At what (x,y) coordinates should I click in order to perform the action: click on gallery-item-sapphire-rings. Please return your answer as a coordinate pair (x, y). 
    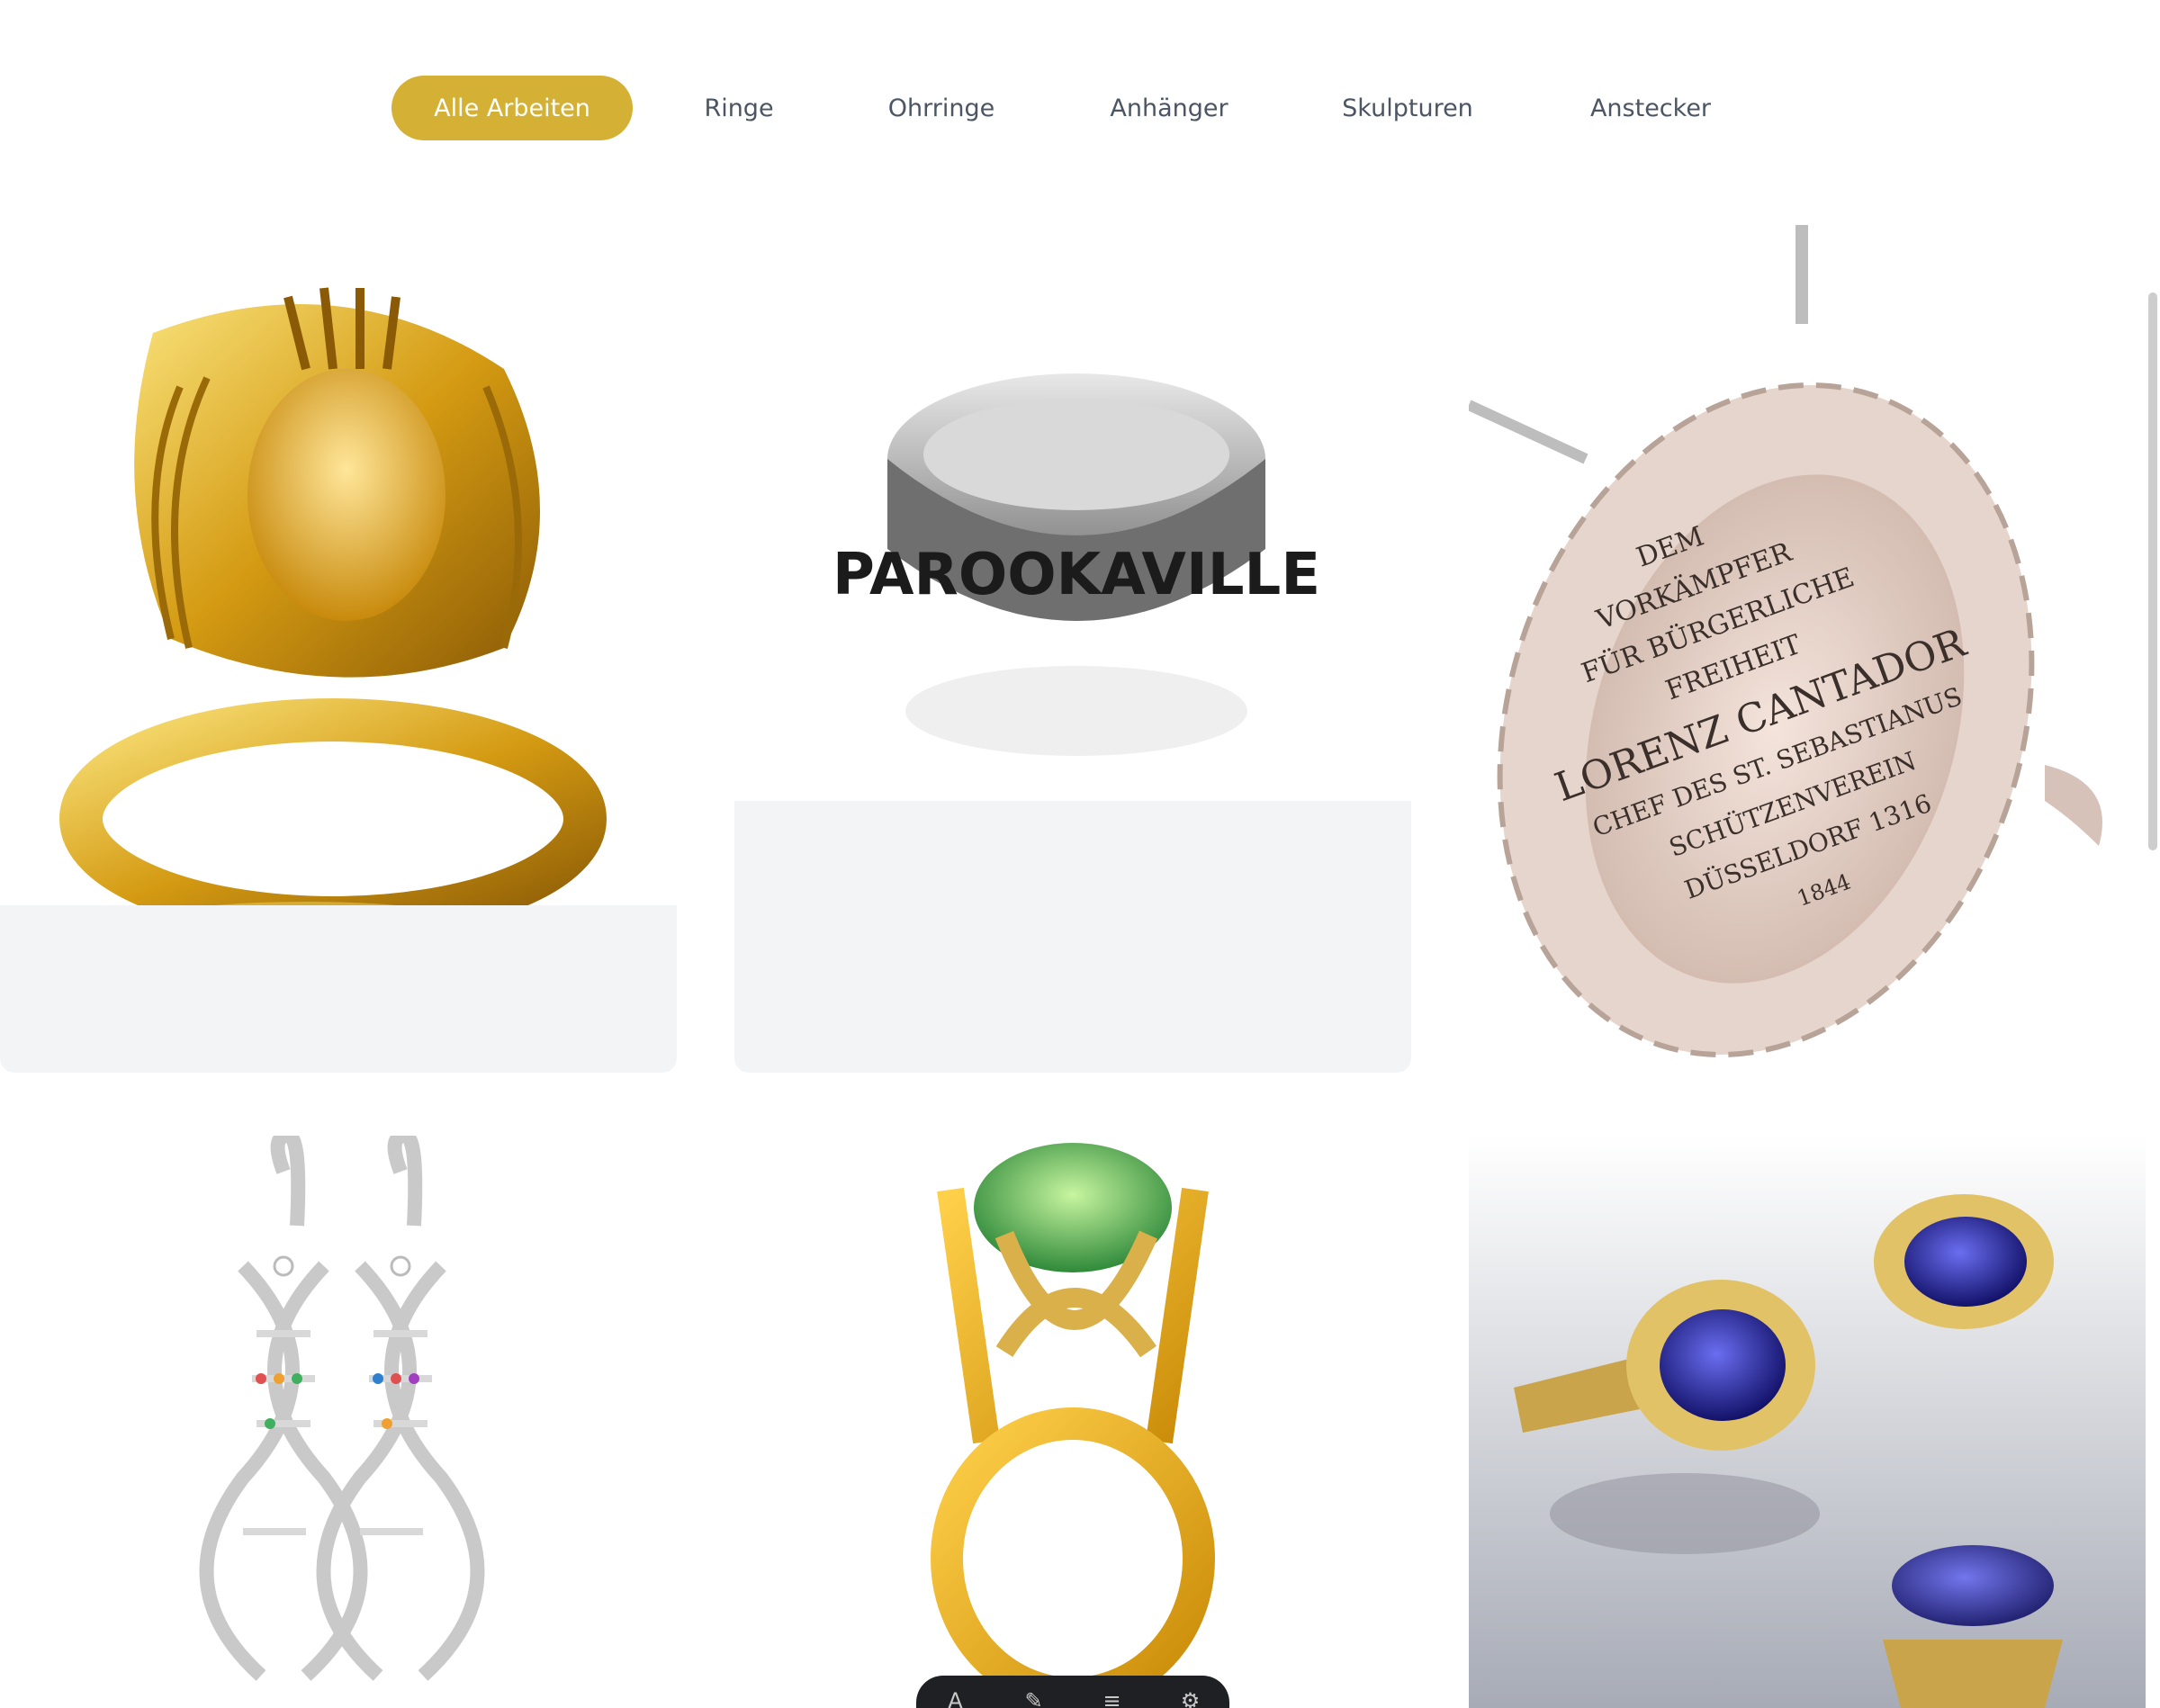
    Looking at the image, I should click on (1808, 1422).